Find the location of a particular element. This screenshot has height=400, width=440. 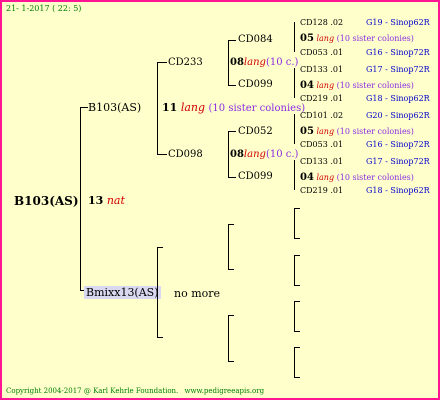

ancestor-id: CD128 is located at coordinates (314, 22).